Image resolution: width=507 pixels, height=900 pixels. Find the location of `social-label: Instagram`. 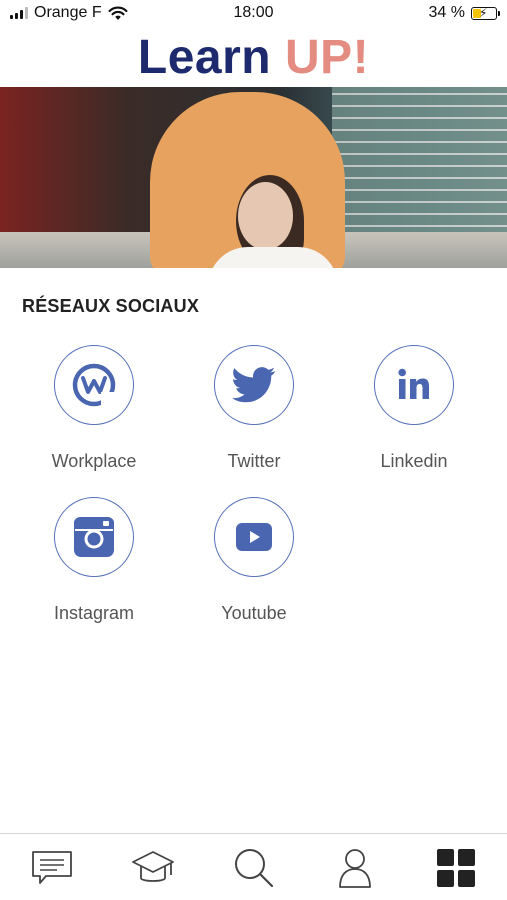

social-label: Instagram is located at coordinates (94, 613).